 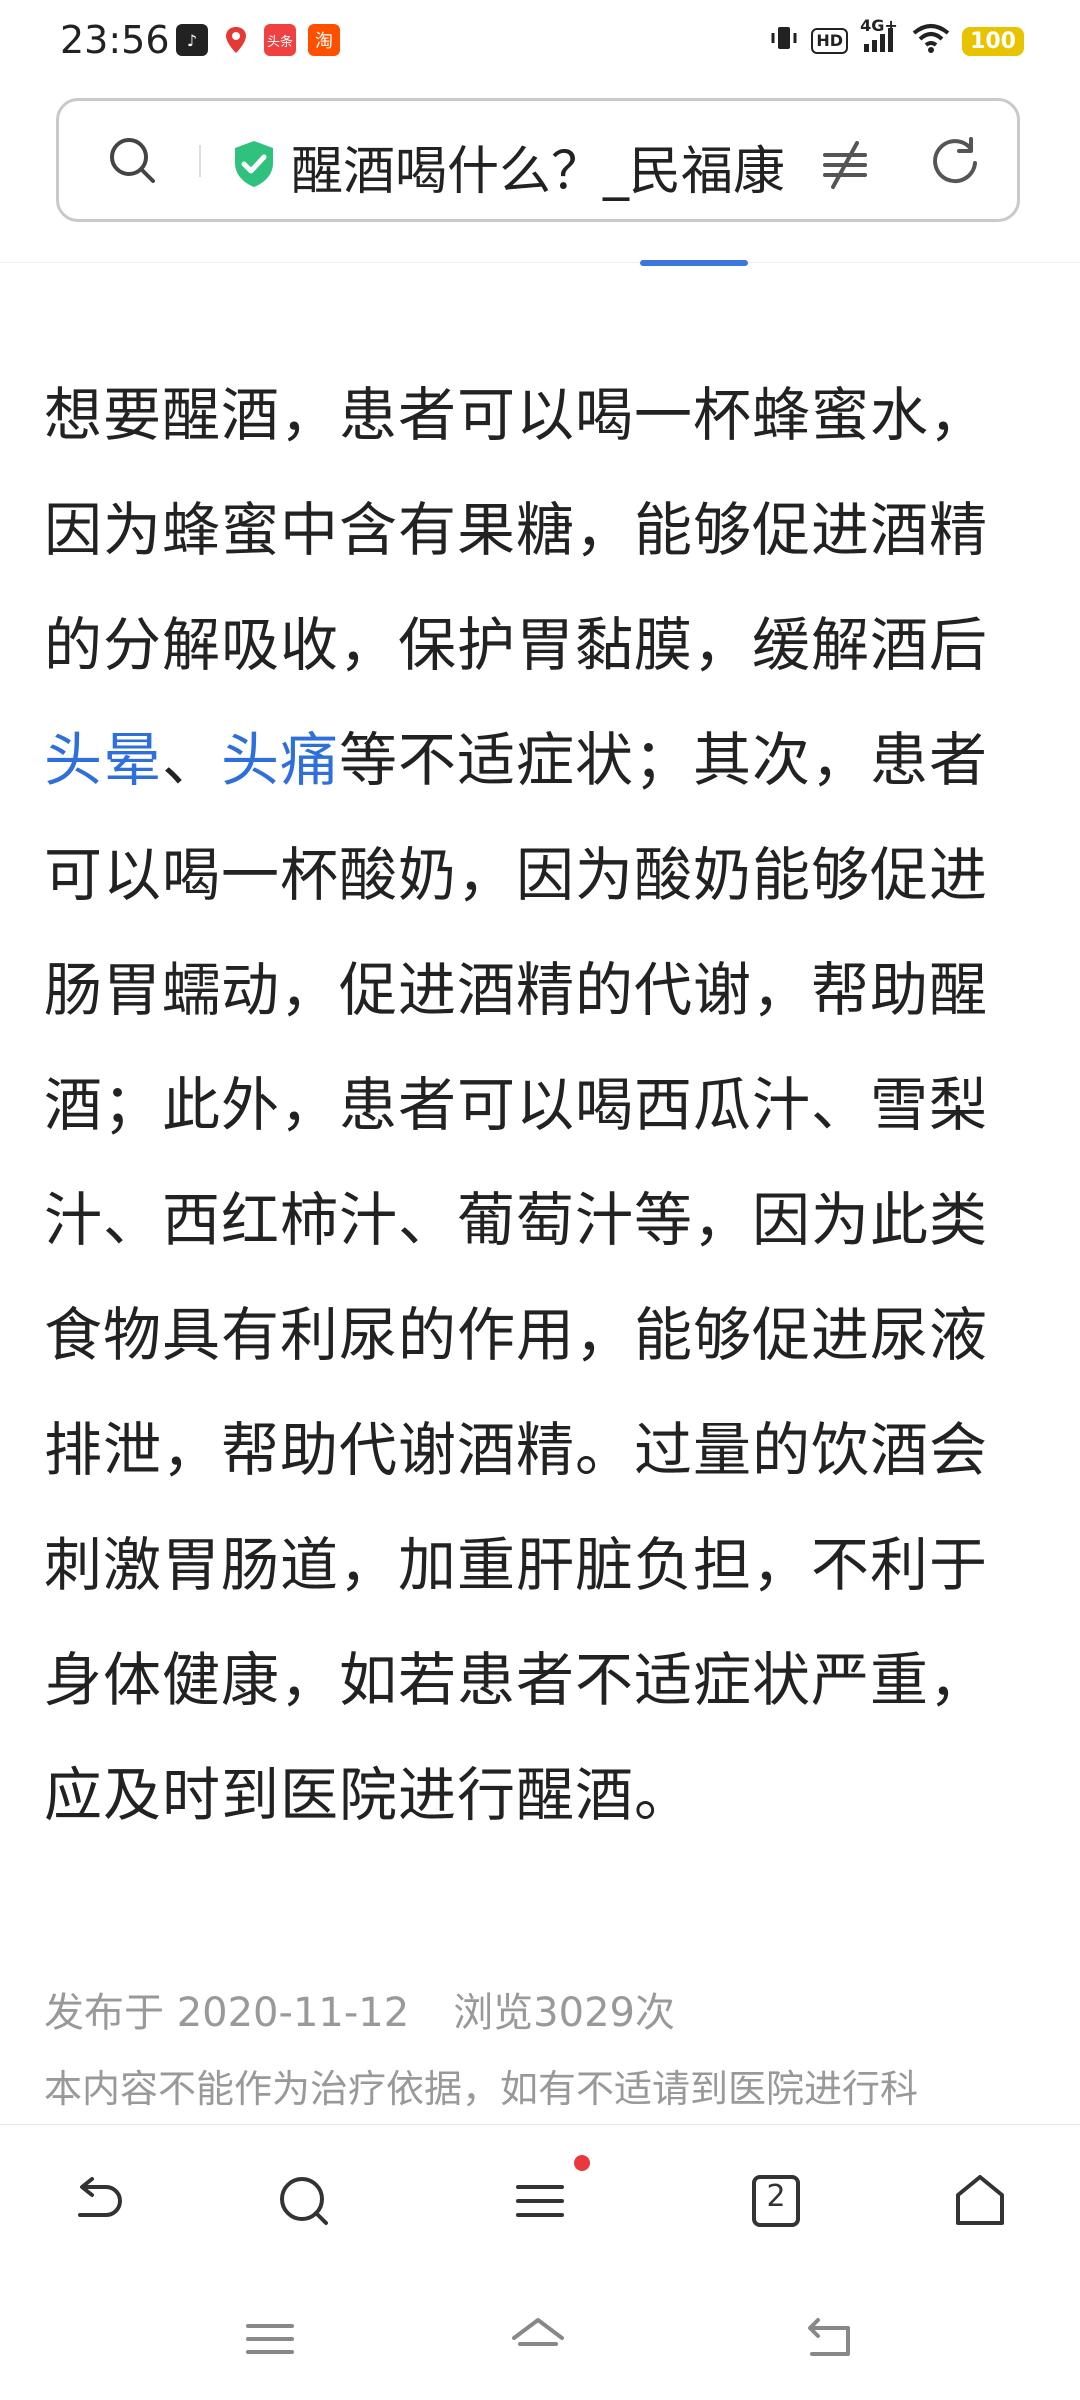 What do you see at coordinates (258, 40) in the screenshot?
I see `notification-icons: ♪ 头条 淘` at bounding box center [258, 40].